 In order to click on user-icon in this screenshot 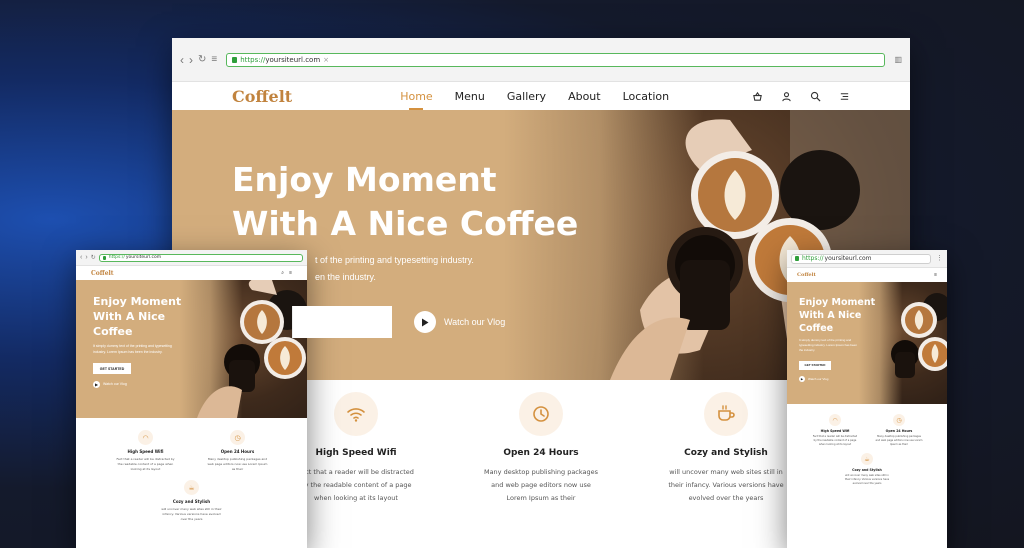, I will do `click(786, 96)`.